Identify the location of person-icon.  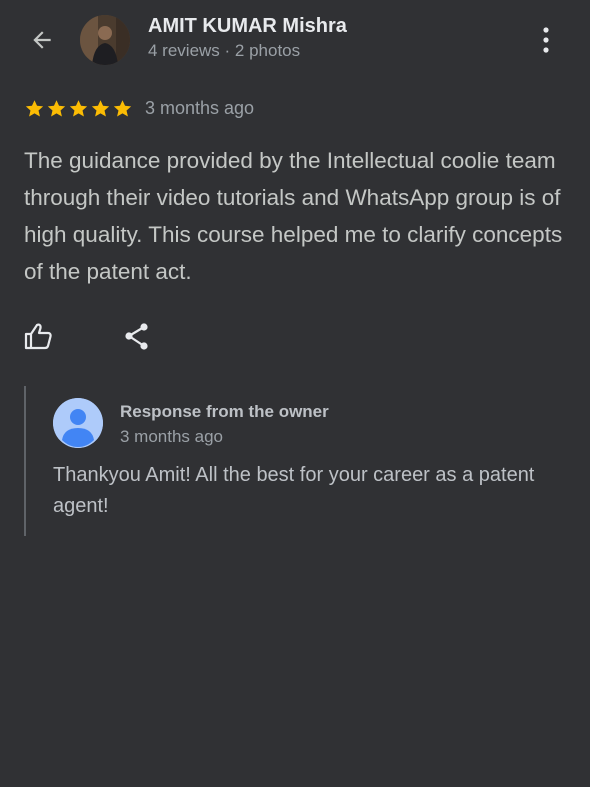
(78, 423).